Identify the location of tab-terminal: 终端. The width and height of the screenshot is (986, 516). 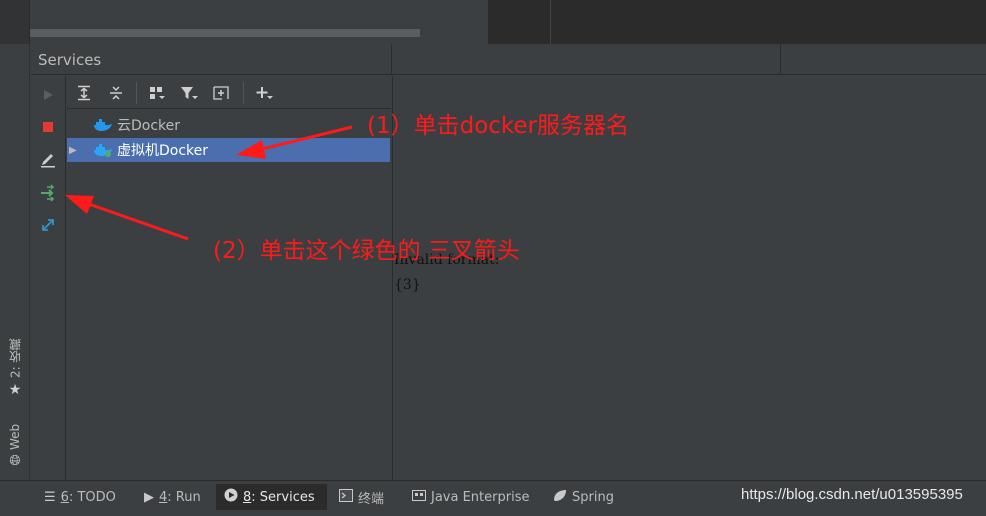
(361, 497).